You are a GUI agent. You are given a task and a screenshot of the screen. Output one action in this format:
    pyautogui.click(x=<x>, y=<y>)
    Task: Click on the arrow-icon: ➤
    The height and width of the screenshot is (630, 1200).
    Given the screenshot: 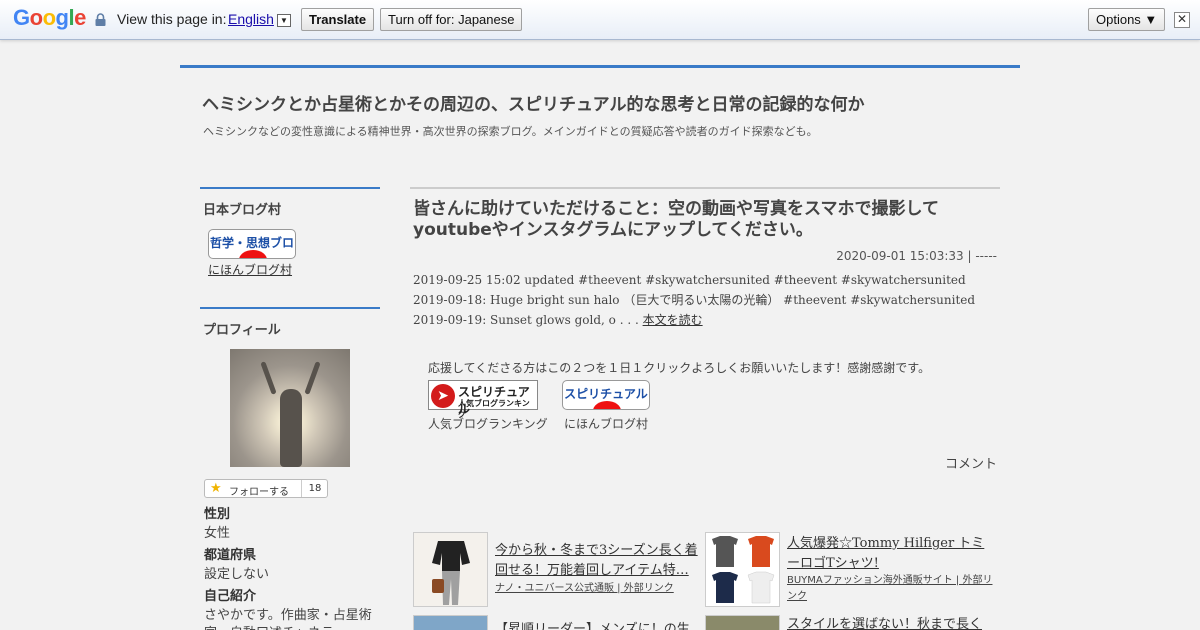 What is the action you would take?
    pyautogui.click(x=443, y=396)
    